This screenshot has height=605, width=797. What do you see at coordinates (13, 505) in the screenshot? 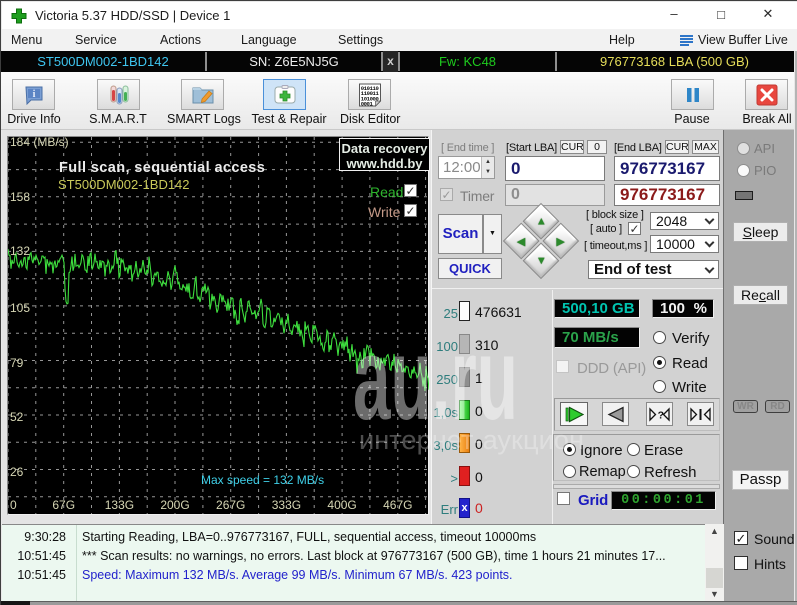
I see `svg-text: 0` at bounding box center [13, 505].